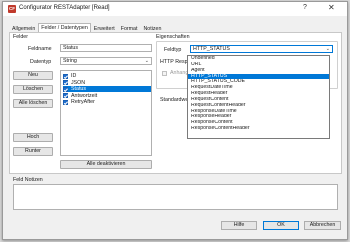 The height and width of the screenshot is (242, 350). What do you see at coordinates (21, 37) in the screenshot?
I see `felder-group-label: Felder` at bounding box center [21, 37].